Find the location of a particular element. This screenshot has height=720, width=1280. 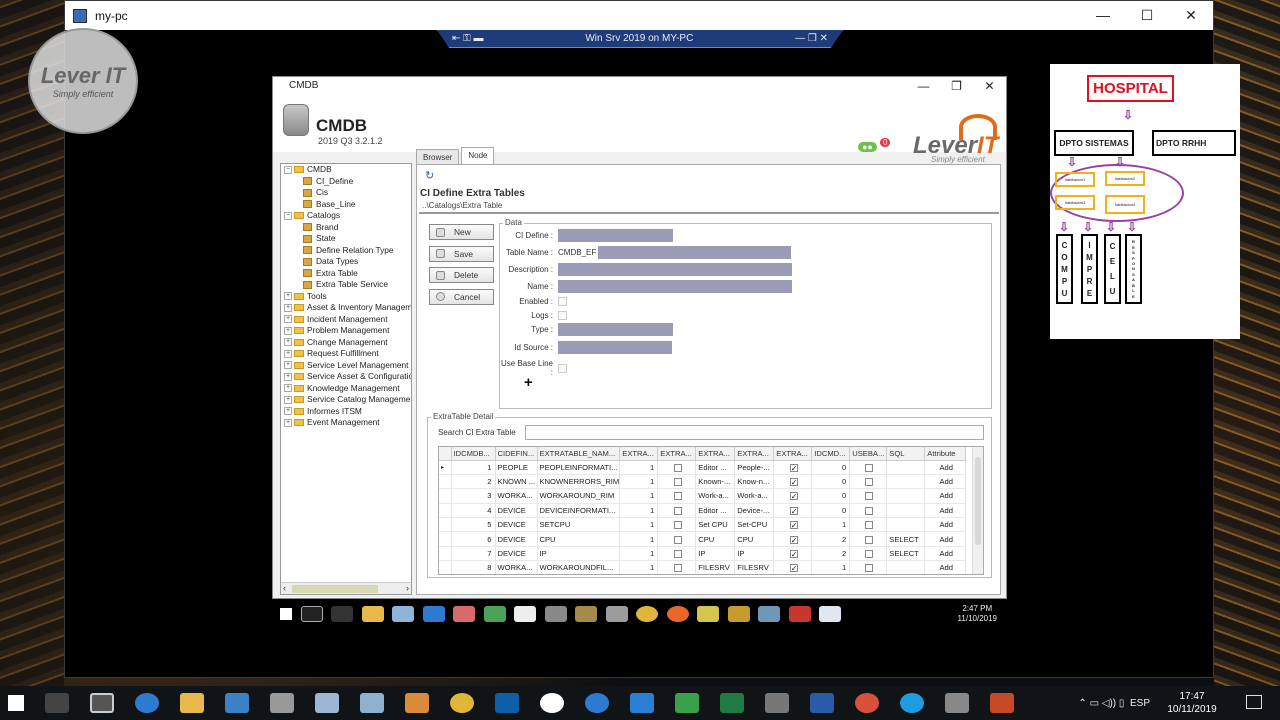

tree-item: + Event Management is located at coordinates (346, 423).